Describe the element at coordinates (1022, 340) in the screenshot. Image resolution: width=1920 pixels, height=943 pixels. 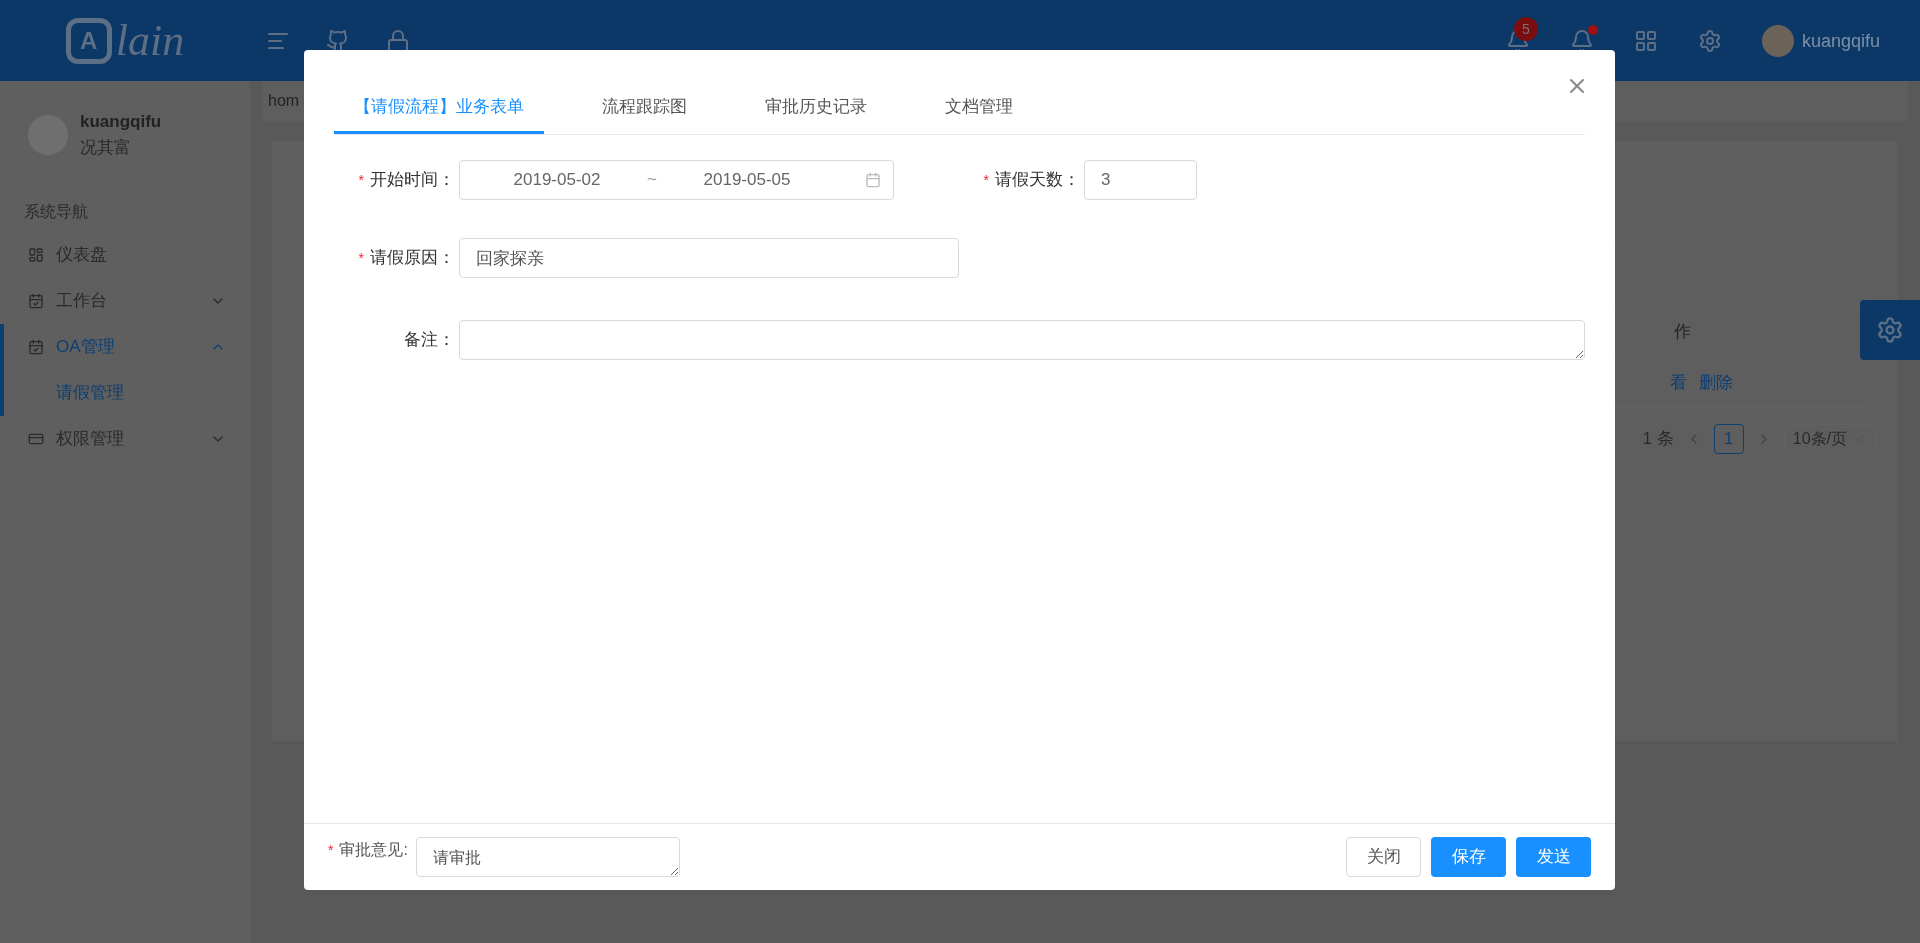
I see `remark-textarea` at that location.